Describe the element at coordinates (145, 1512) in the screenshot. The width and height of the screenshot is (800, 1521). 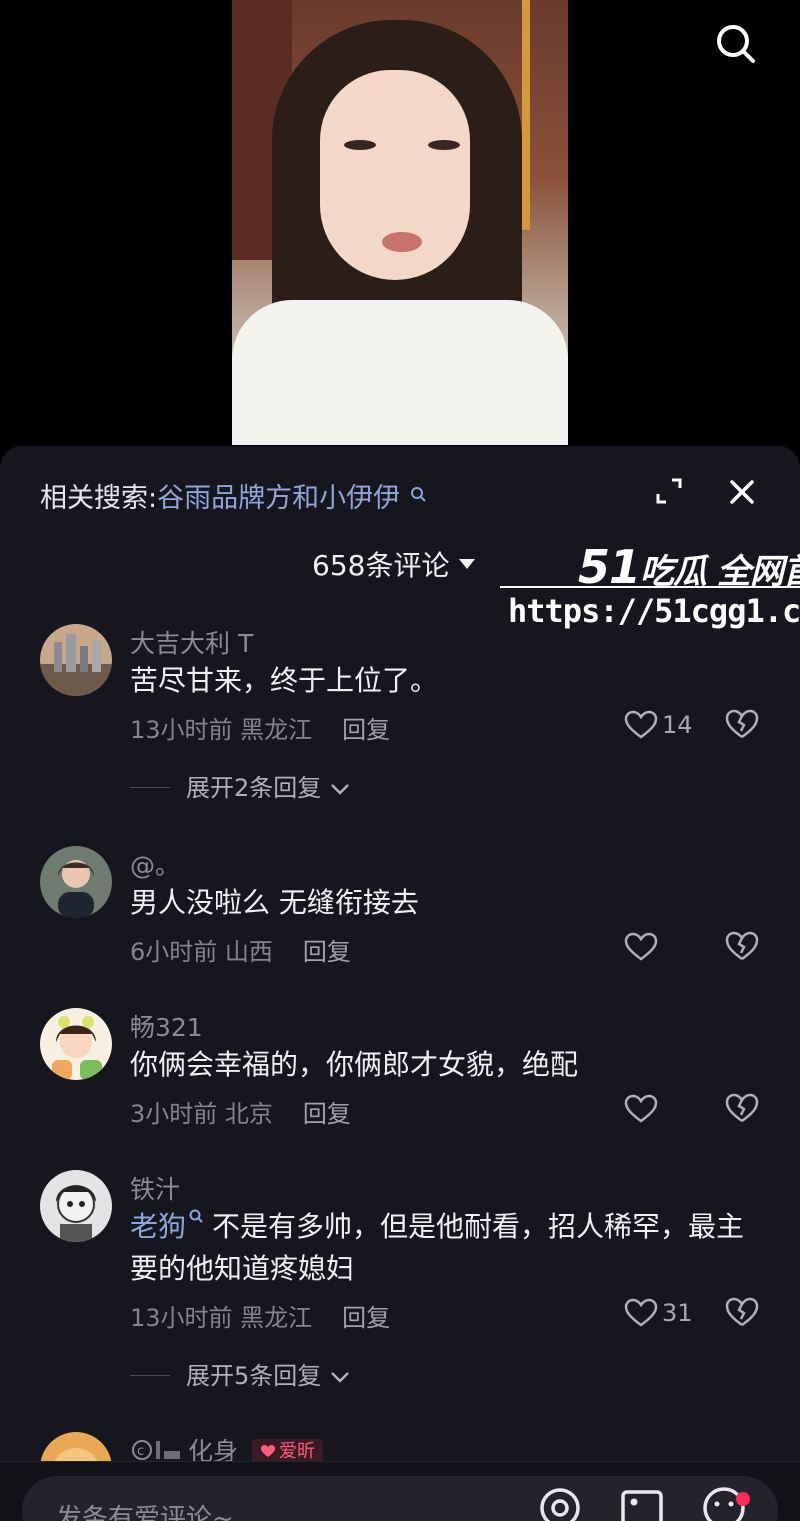
I see `comment-input-placeholder: 发条有爱评论~` at that location.